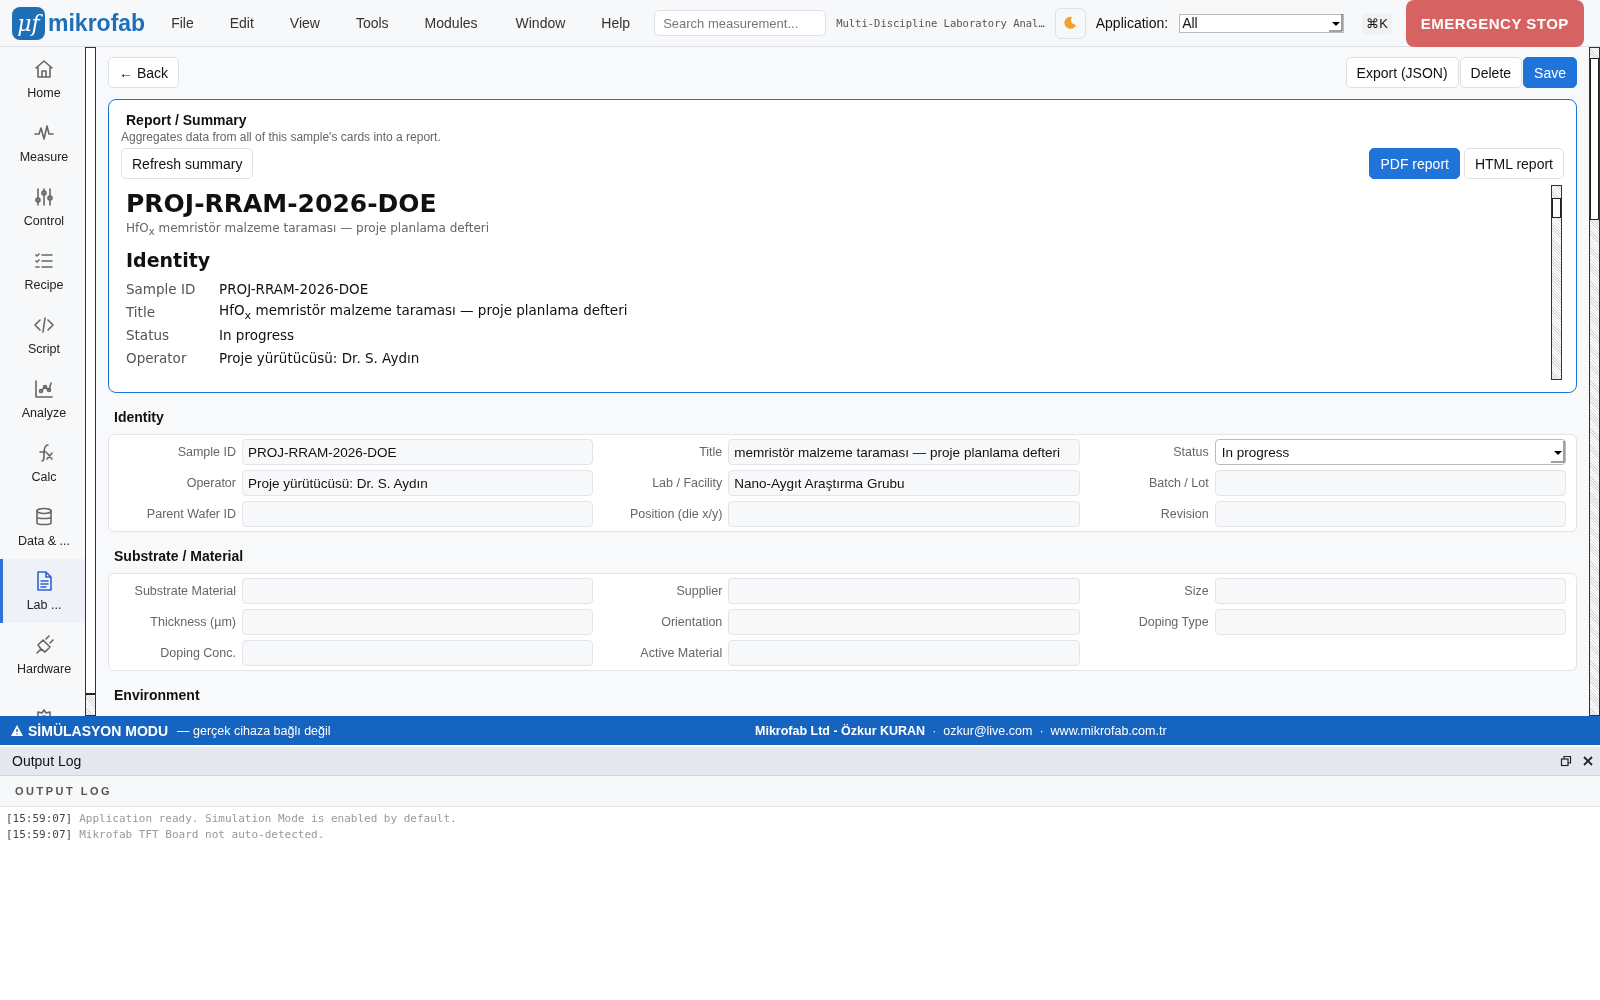  I want to click on sidebar-item: Recipe, so click(42, 271).